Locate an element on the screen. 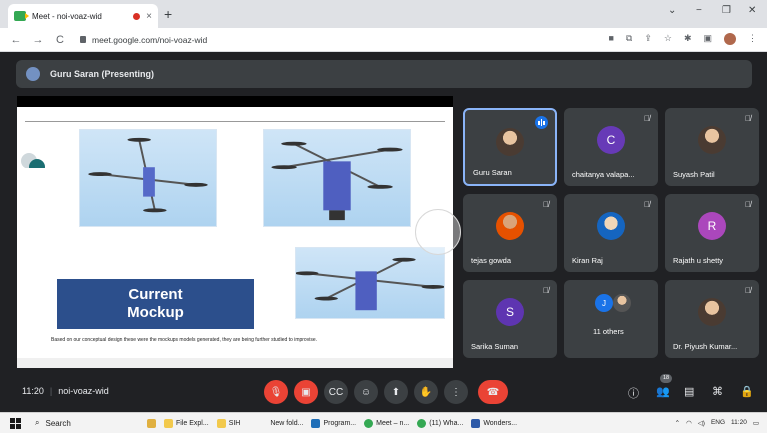 Image resolution: width=767 pixels, height=433 pixels. participant-avatar: J is located at coordinates (604, 303).